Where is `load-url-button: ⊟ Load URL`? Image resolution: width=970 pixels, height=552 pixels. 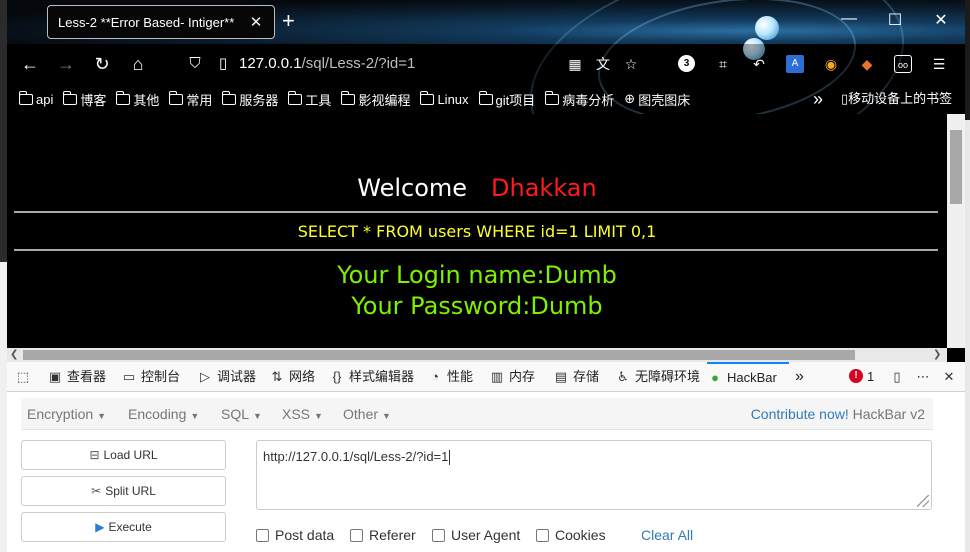 load-url-button: ⊟ Load URL is located at coordinates (123, 455).